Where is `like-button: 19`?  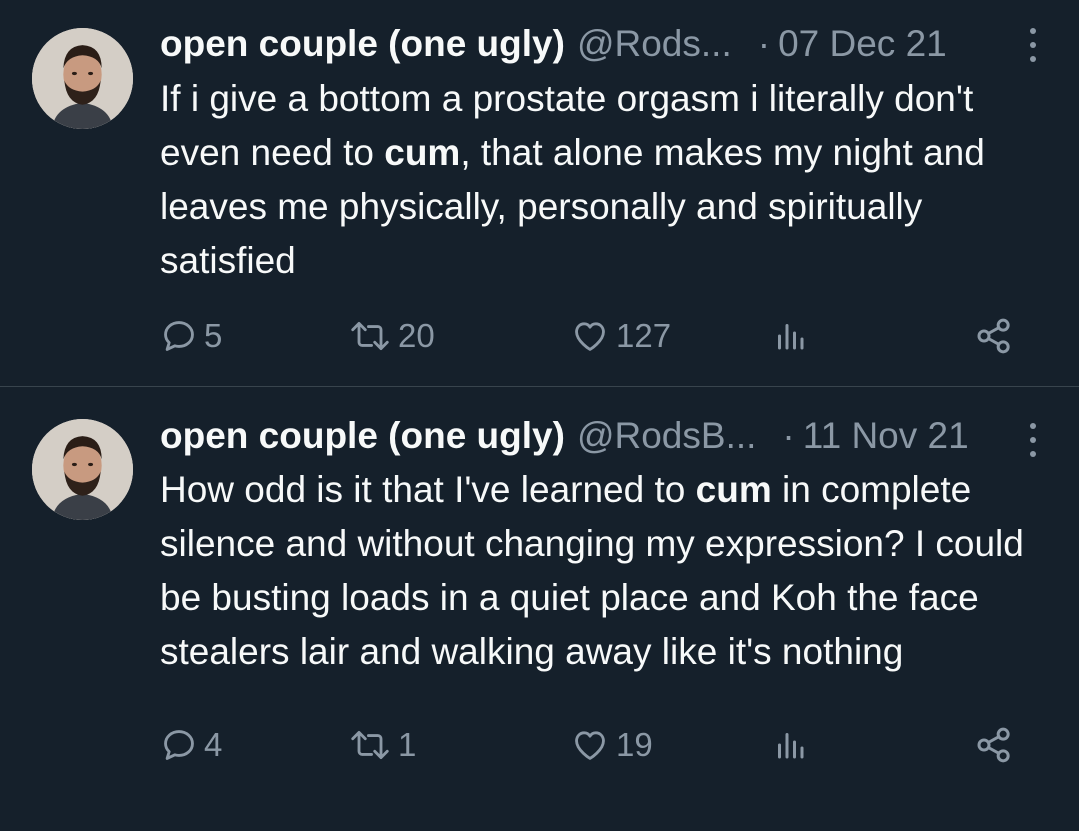 like-button: 19 is located at coordinates (611, 745).